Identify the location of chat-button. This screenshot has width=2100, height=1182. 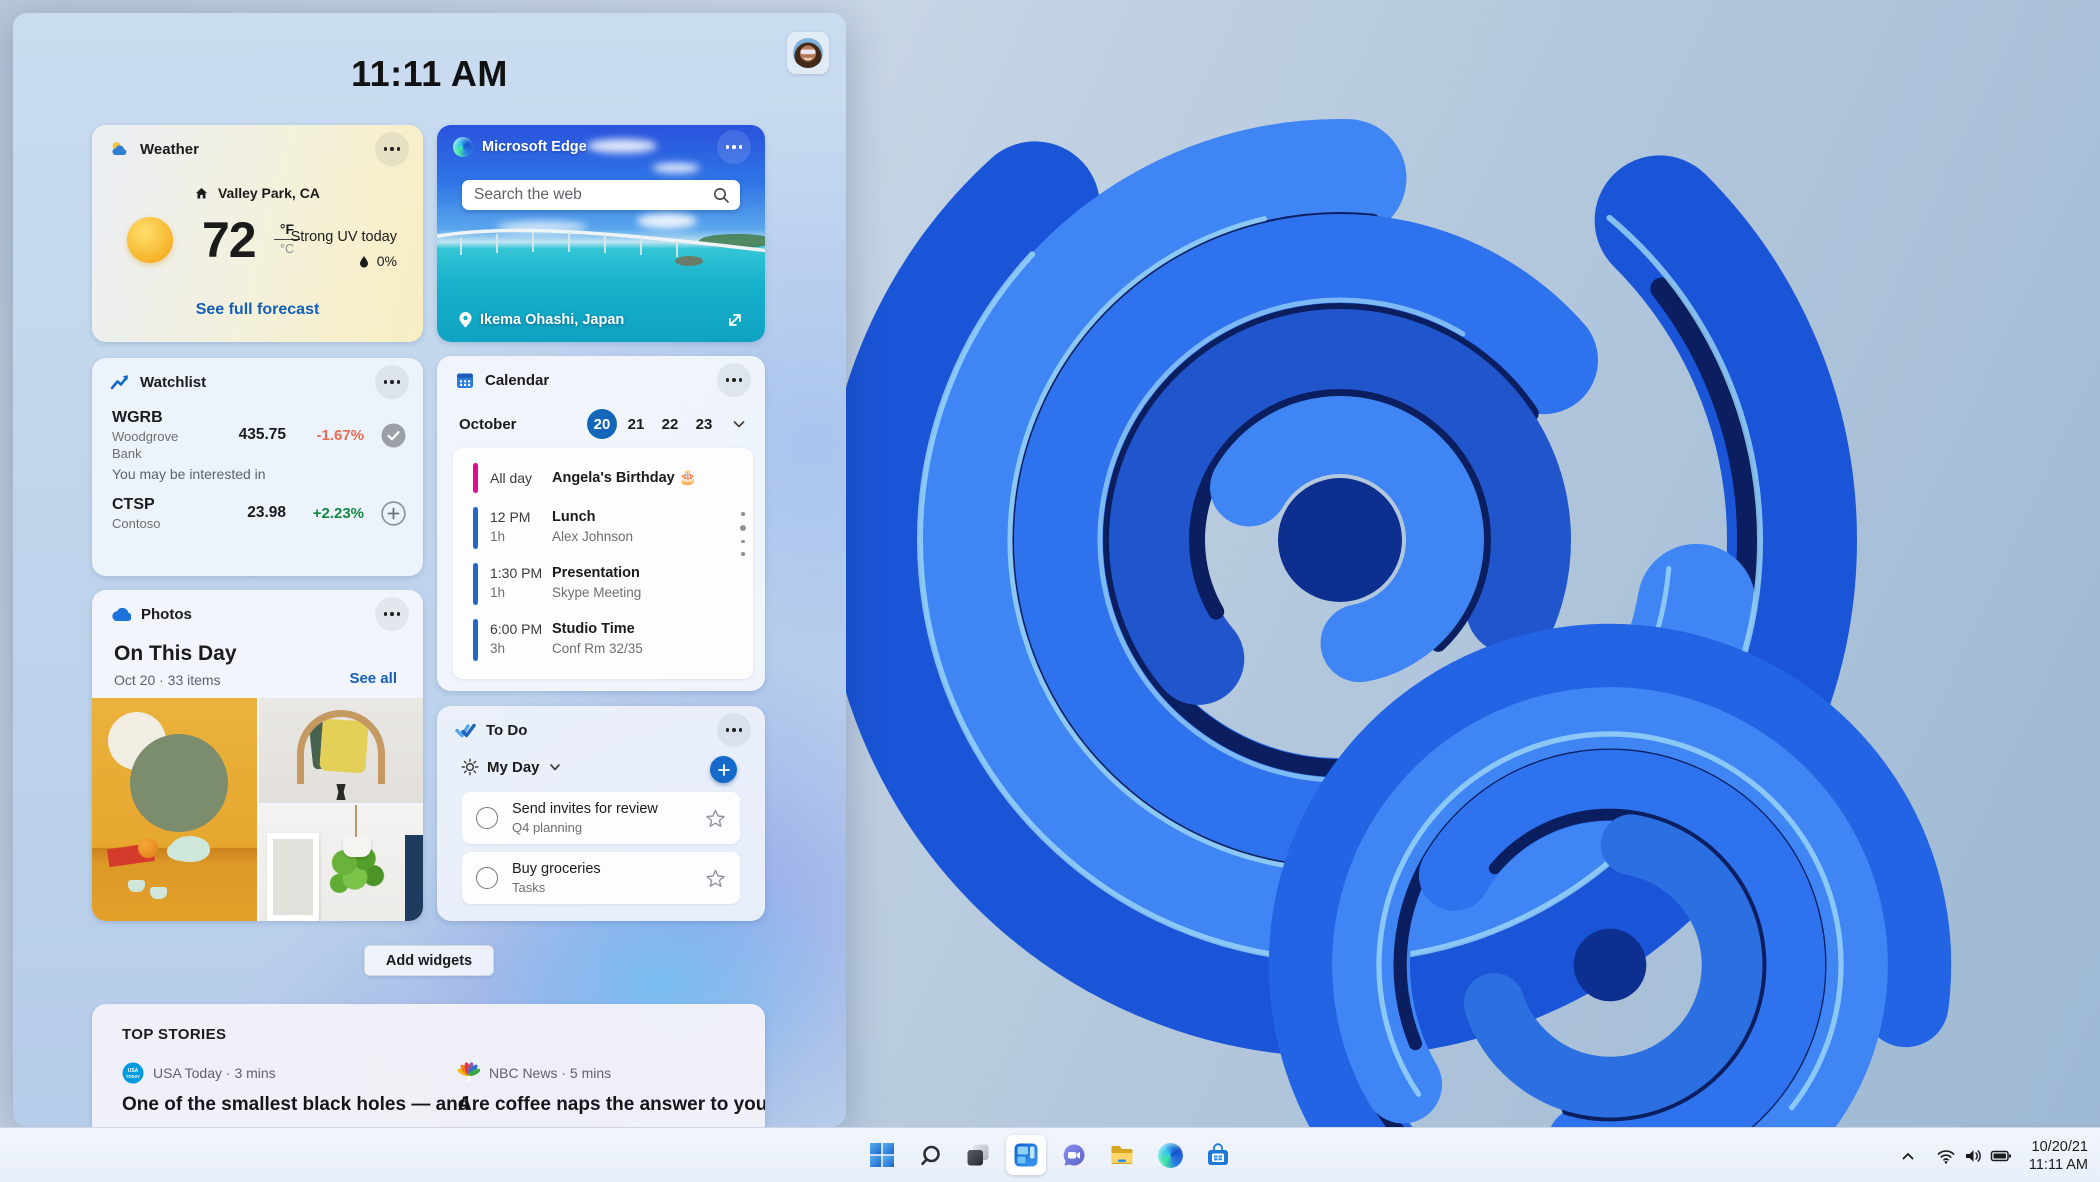
(1074, 1155).